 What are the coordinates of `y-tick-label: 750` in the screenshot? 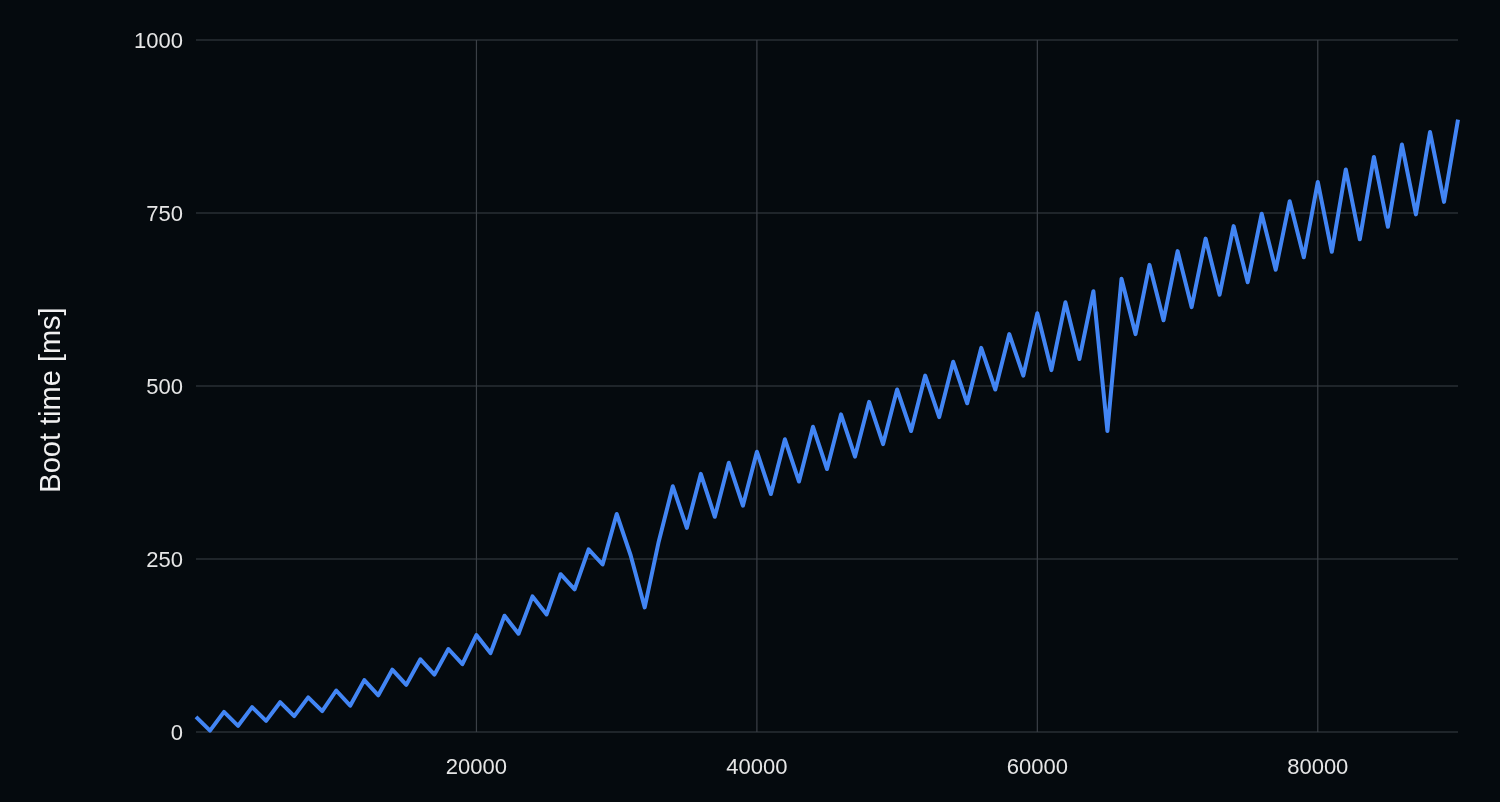 It's located at (164, 213).